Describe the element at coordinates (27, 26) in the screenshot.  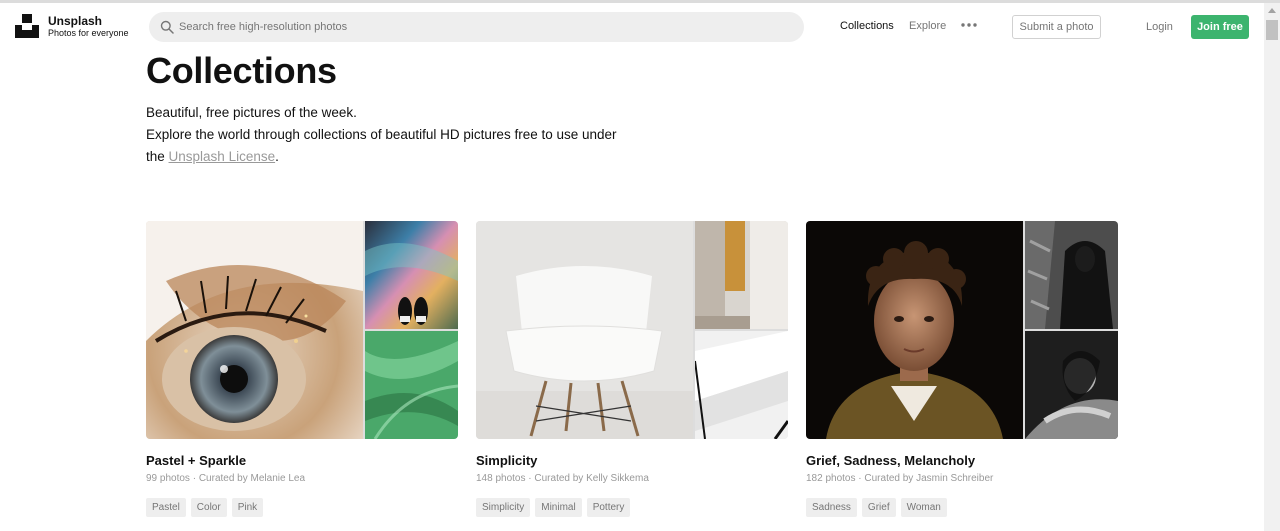
I see `unsplash-logo-icon` at that location.